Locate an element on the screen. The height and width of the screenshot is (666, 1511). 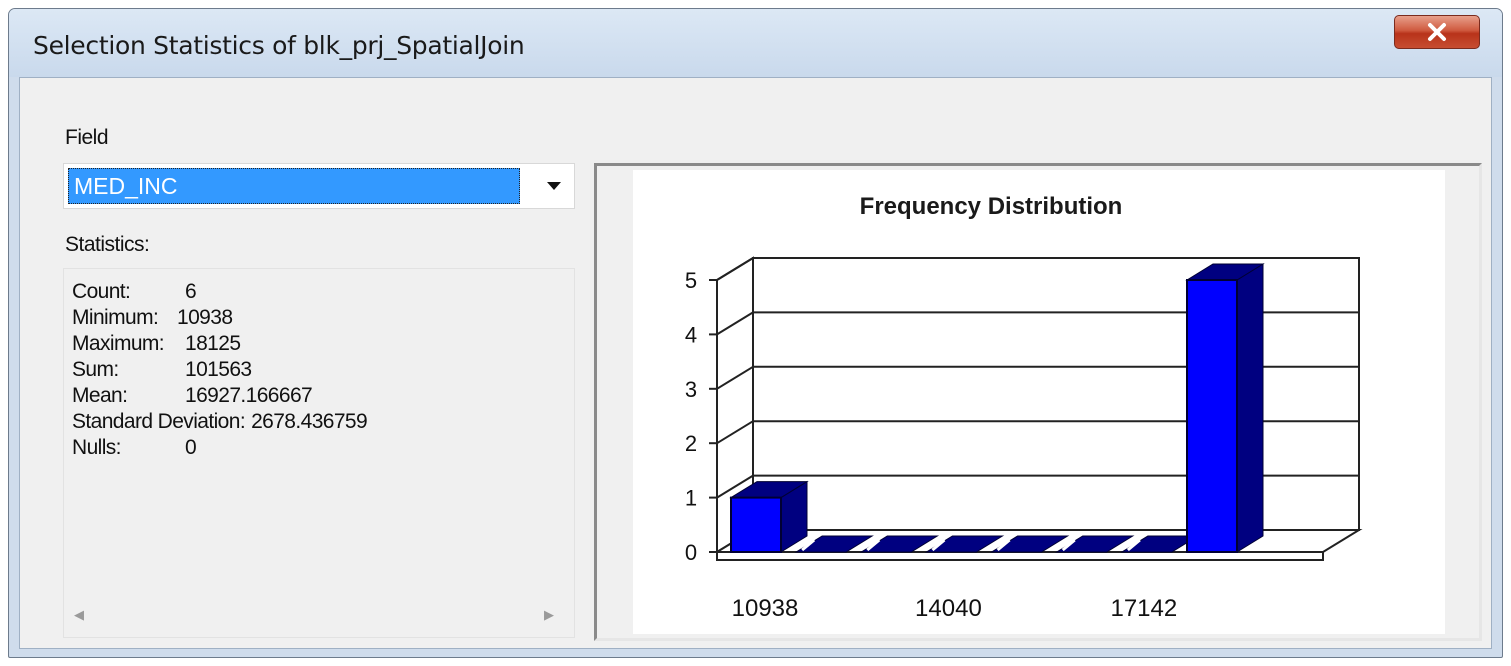
x-tick-label: 10938 is located at coordinates (765, 608).